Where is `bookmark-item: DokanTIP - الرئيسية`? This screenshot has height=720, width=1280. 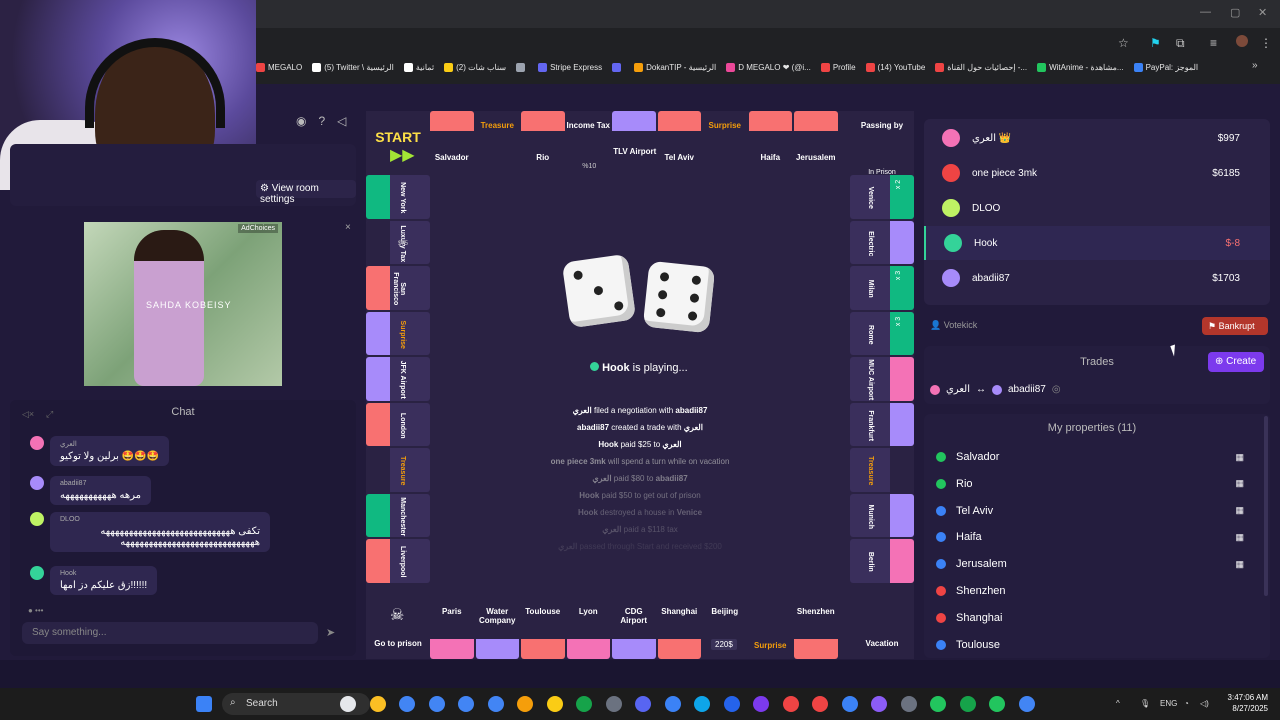
bookmark-item: DokanTIP - الرئيسية is located at coordinates (675, 67).